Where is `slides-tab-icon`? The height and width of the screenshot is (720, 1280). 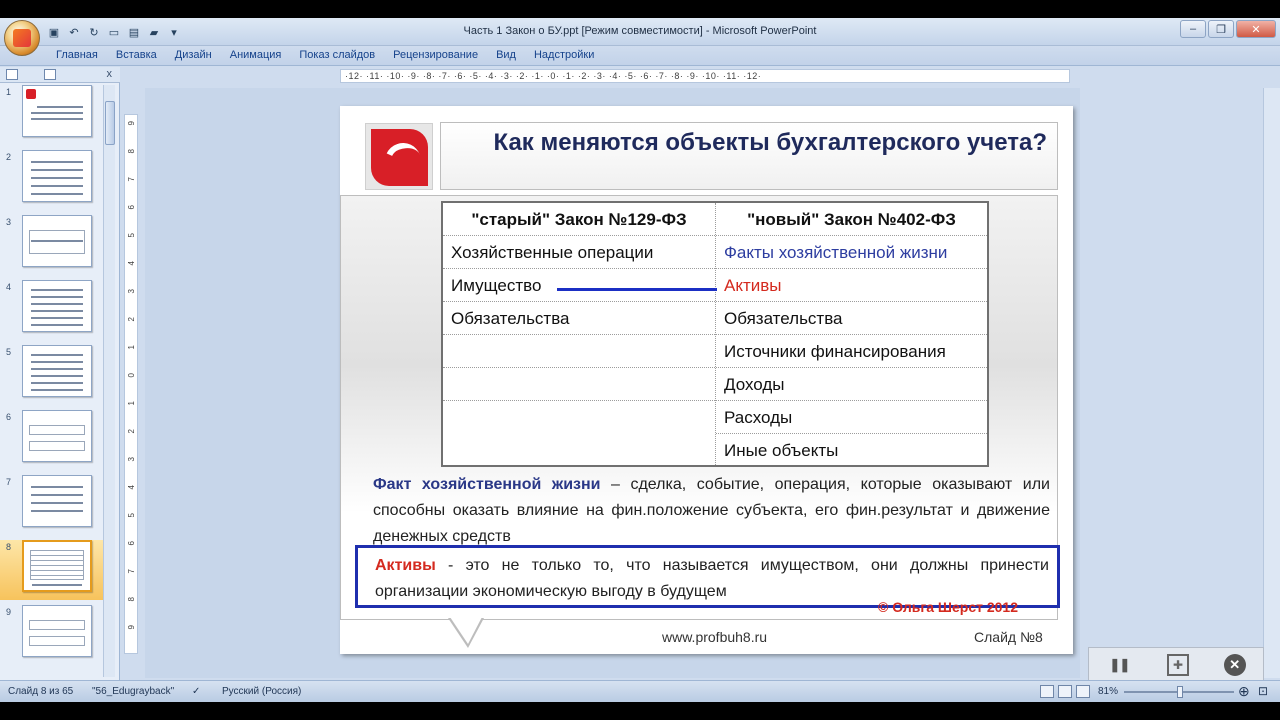 slides-tab-icon is located at coordinates (12, 74).